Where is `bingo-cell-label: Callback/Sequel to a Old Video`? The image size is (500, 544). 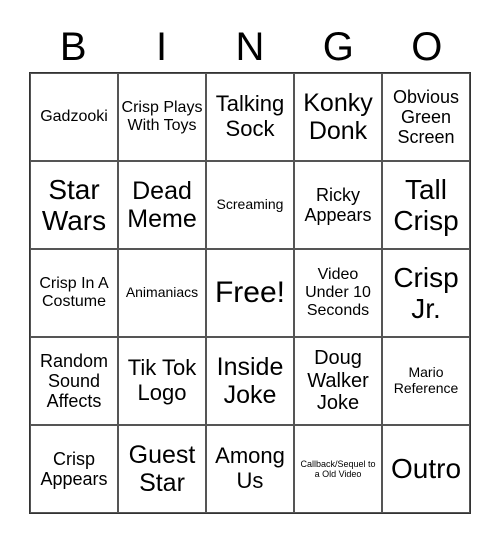
bingo-cell-label: Callback/Sequel to a Old Video is located at coordinates (338, 468).